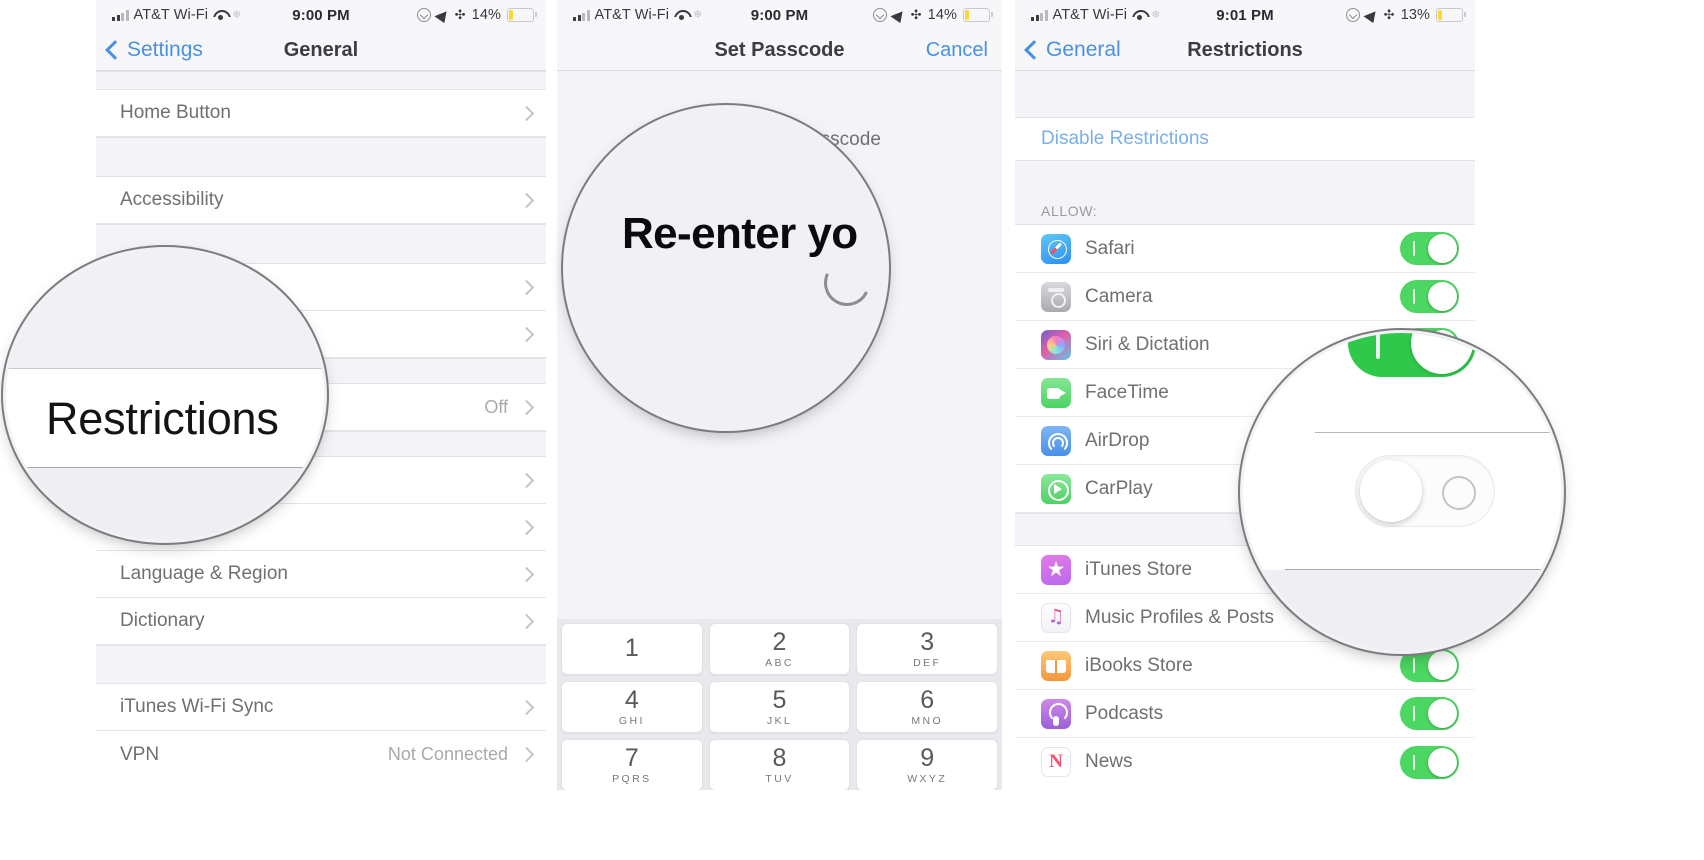 The image size is (1704, 860). Describe the element at coordinates (1429, 296) in the screenshot. I see `toggle-camera` at that location.